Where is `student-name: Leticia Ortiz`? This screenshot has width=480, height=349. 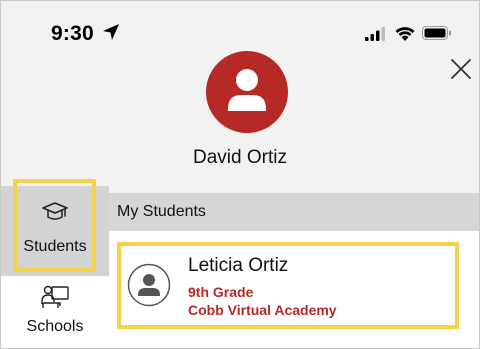 student-name: Leticia Ortiz is located at coordinates (238, 265).